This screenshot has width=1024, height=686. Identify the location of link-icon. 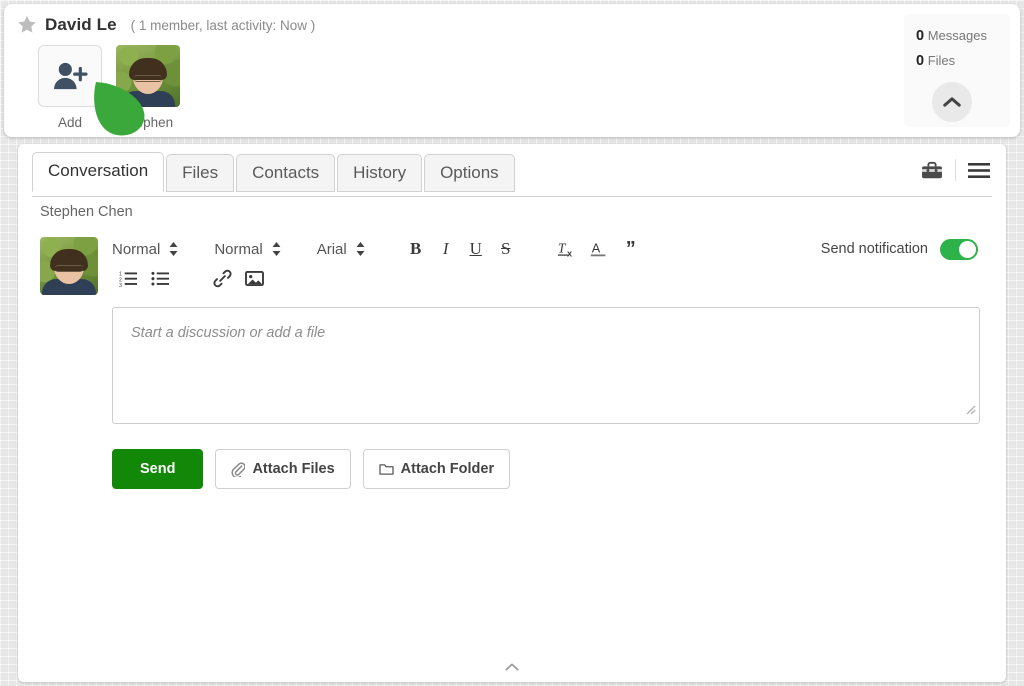
(222, 278).